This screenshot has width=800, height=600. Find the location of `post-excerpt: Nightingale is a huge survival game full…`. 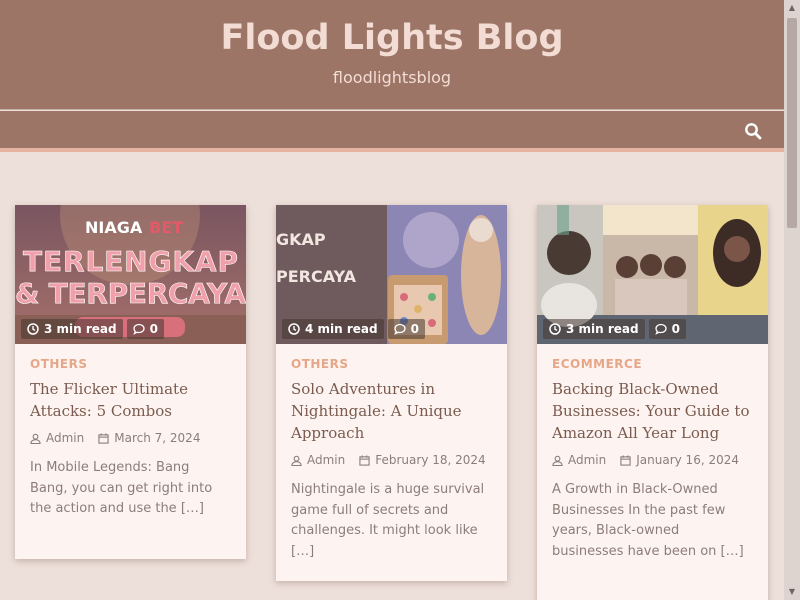

post-excerpt: Nightingale is a huge survival game full… is located at coordinates (388, 520).